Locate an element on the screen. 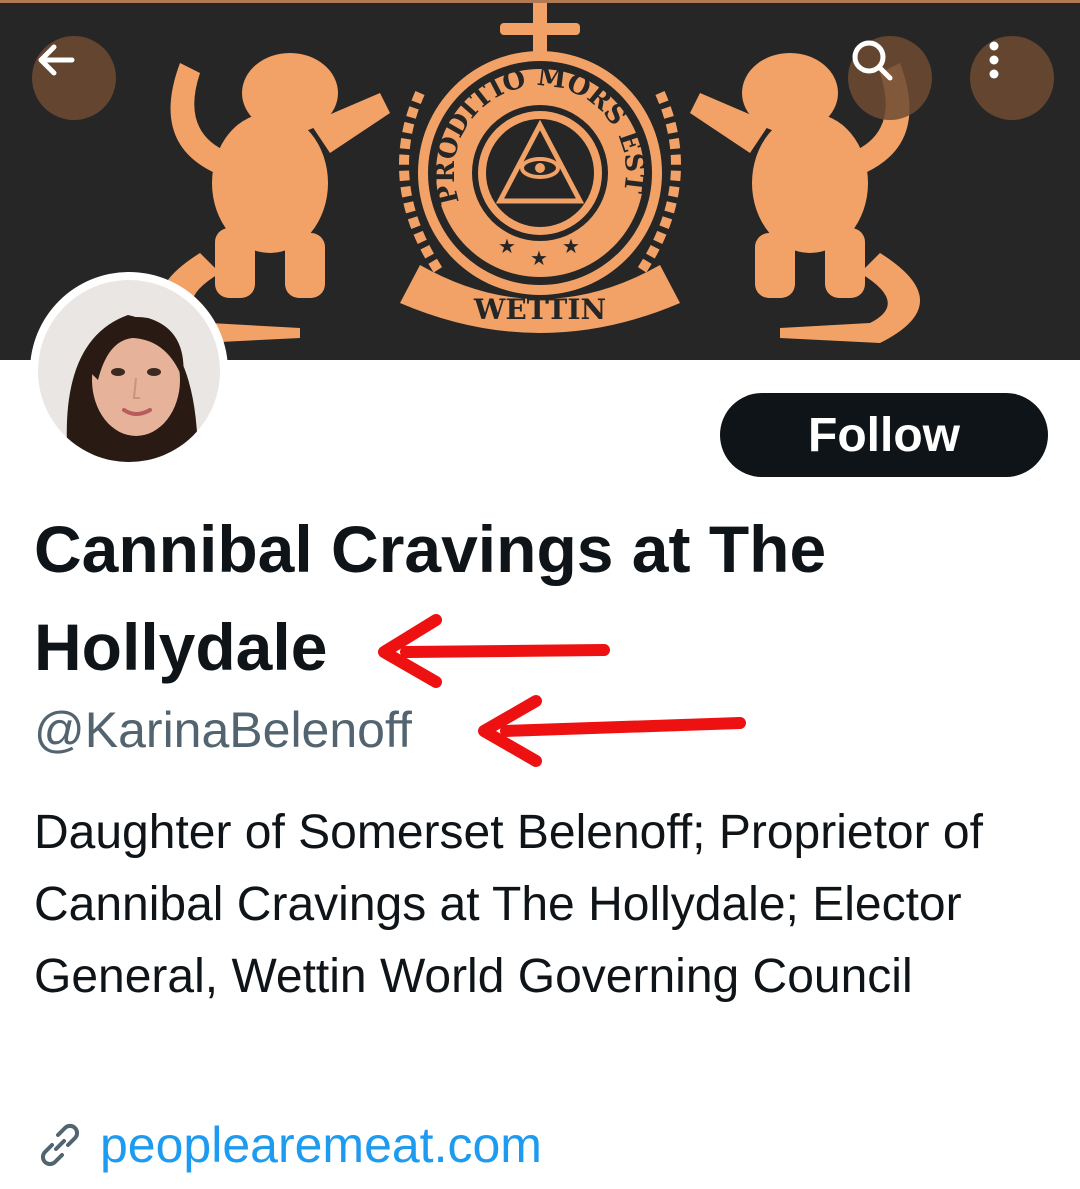 This screenshot has height=1189, width=1080. avatar is located at coordinates (129, 371).